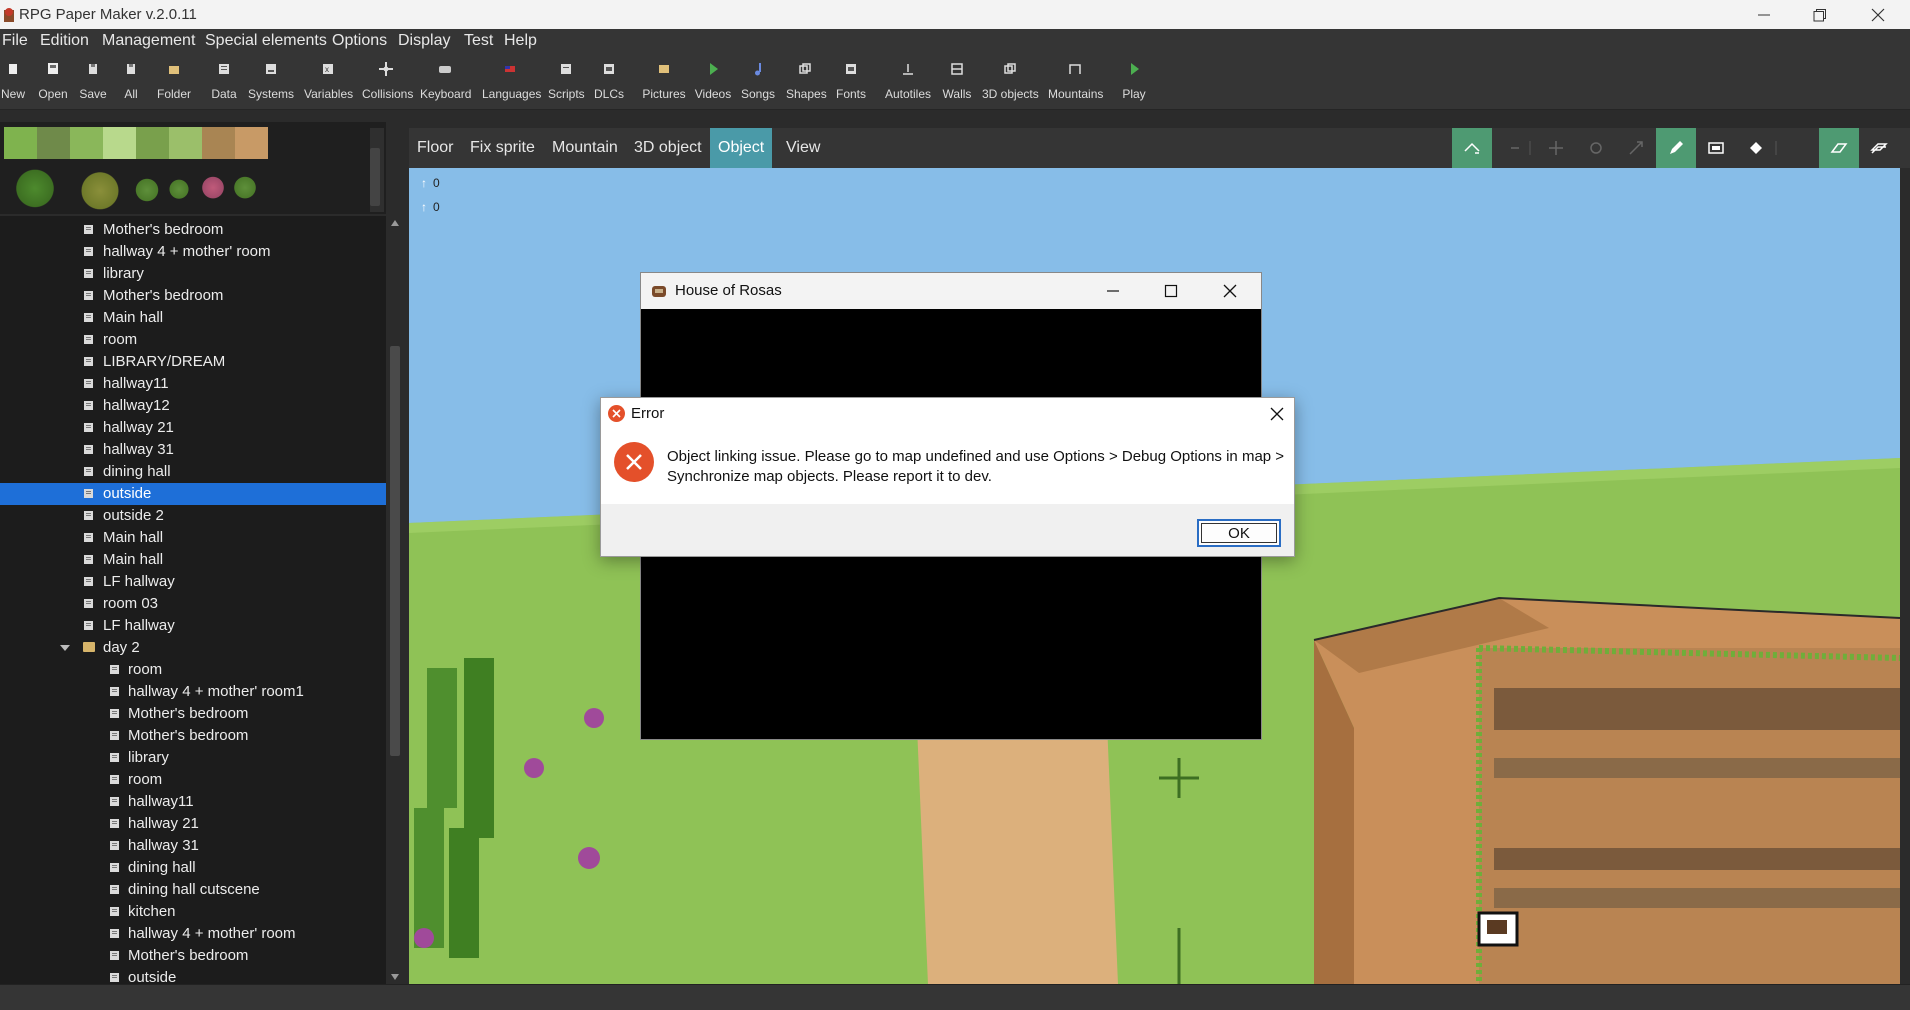  I want to click on tab-floor: Floor, so click(435, 148).